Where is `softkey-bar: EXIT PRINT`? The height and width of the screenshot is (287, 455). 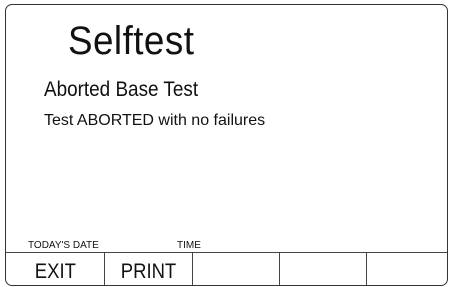 softkey-bar: EXIT PRINT is located at coordinates (226, 268).